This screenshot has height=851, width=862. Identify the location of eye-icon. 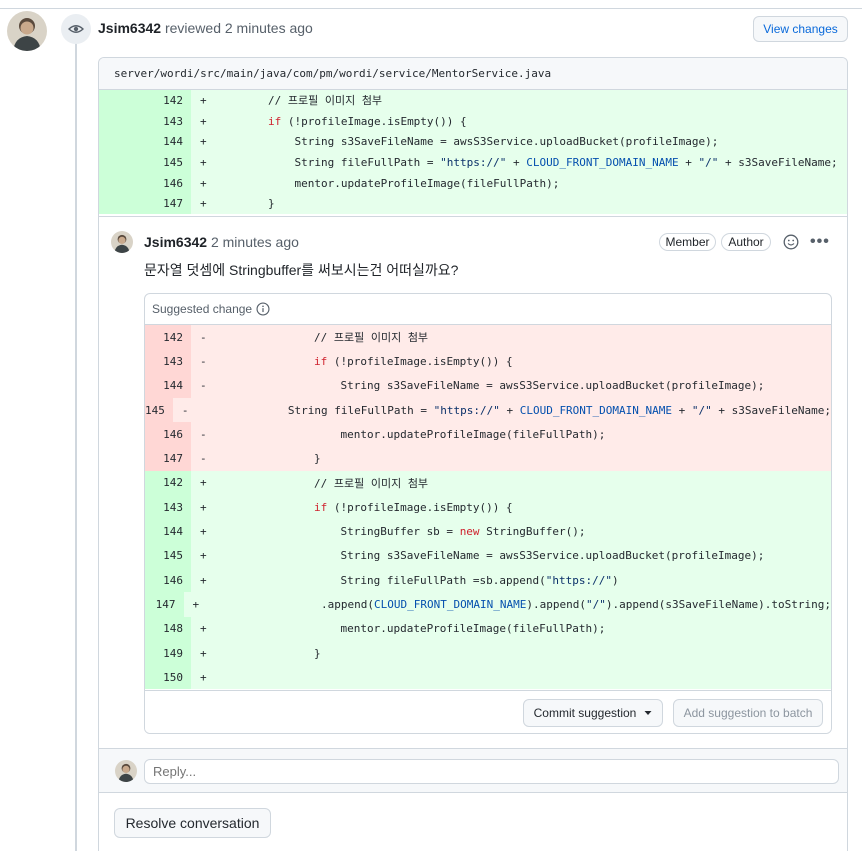
(76, 29).